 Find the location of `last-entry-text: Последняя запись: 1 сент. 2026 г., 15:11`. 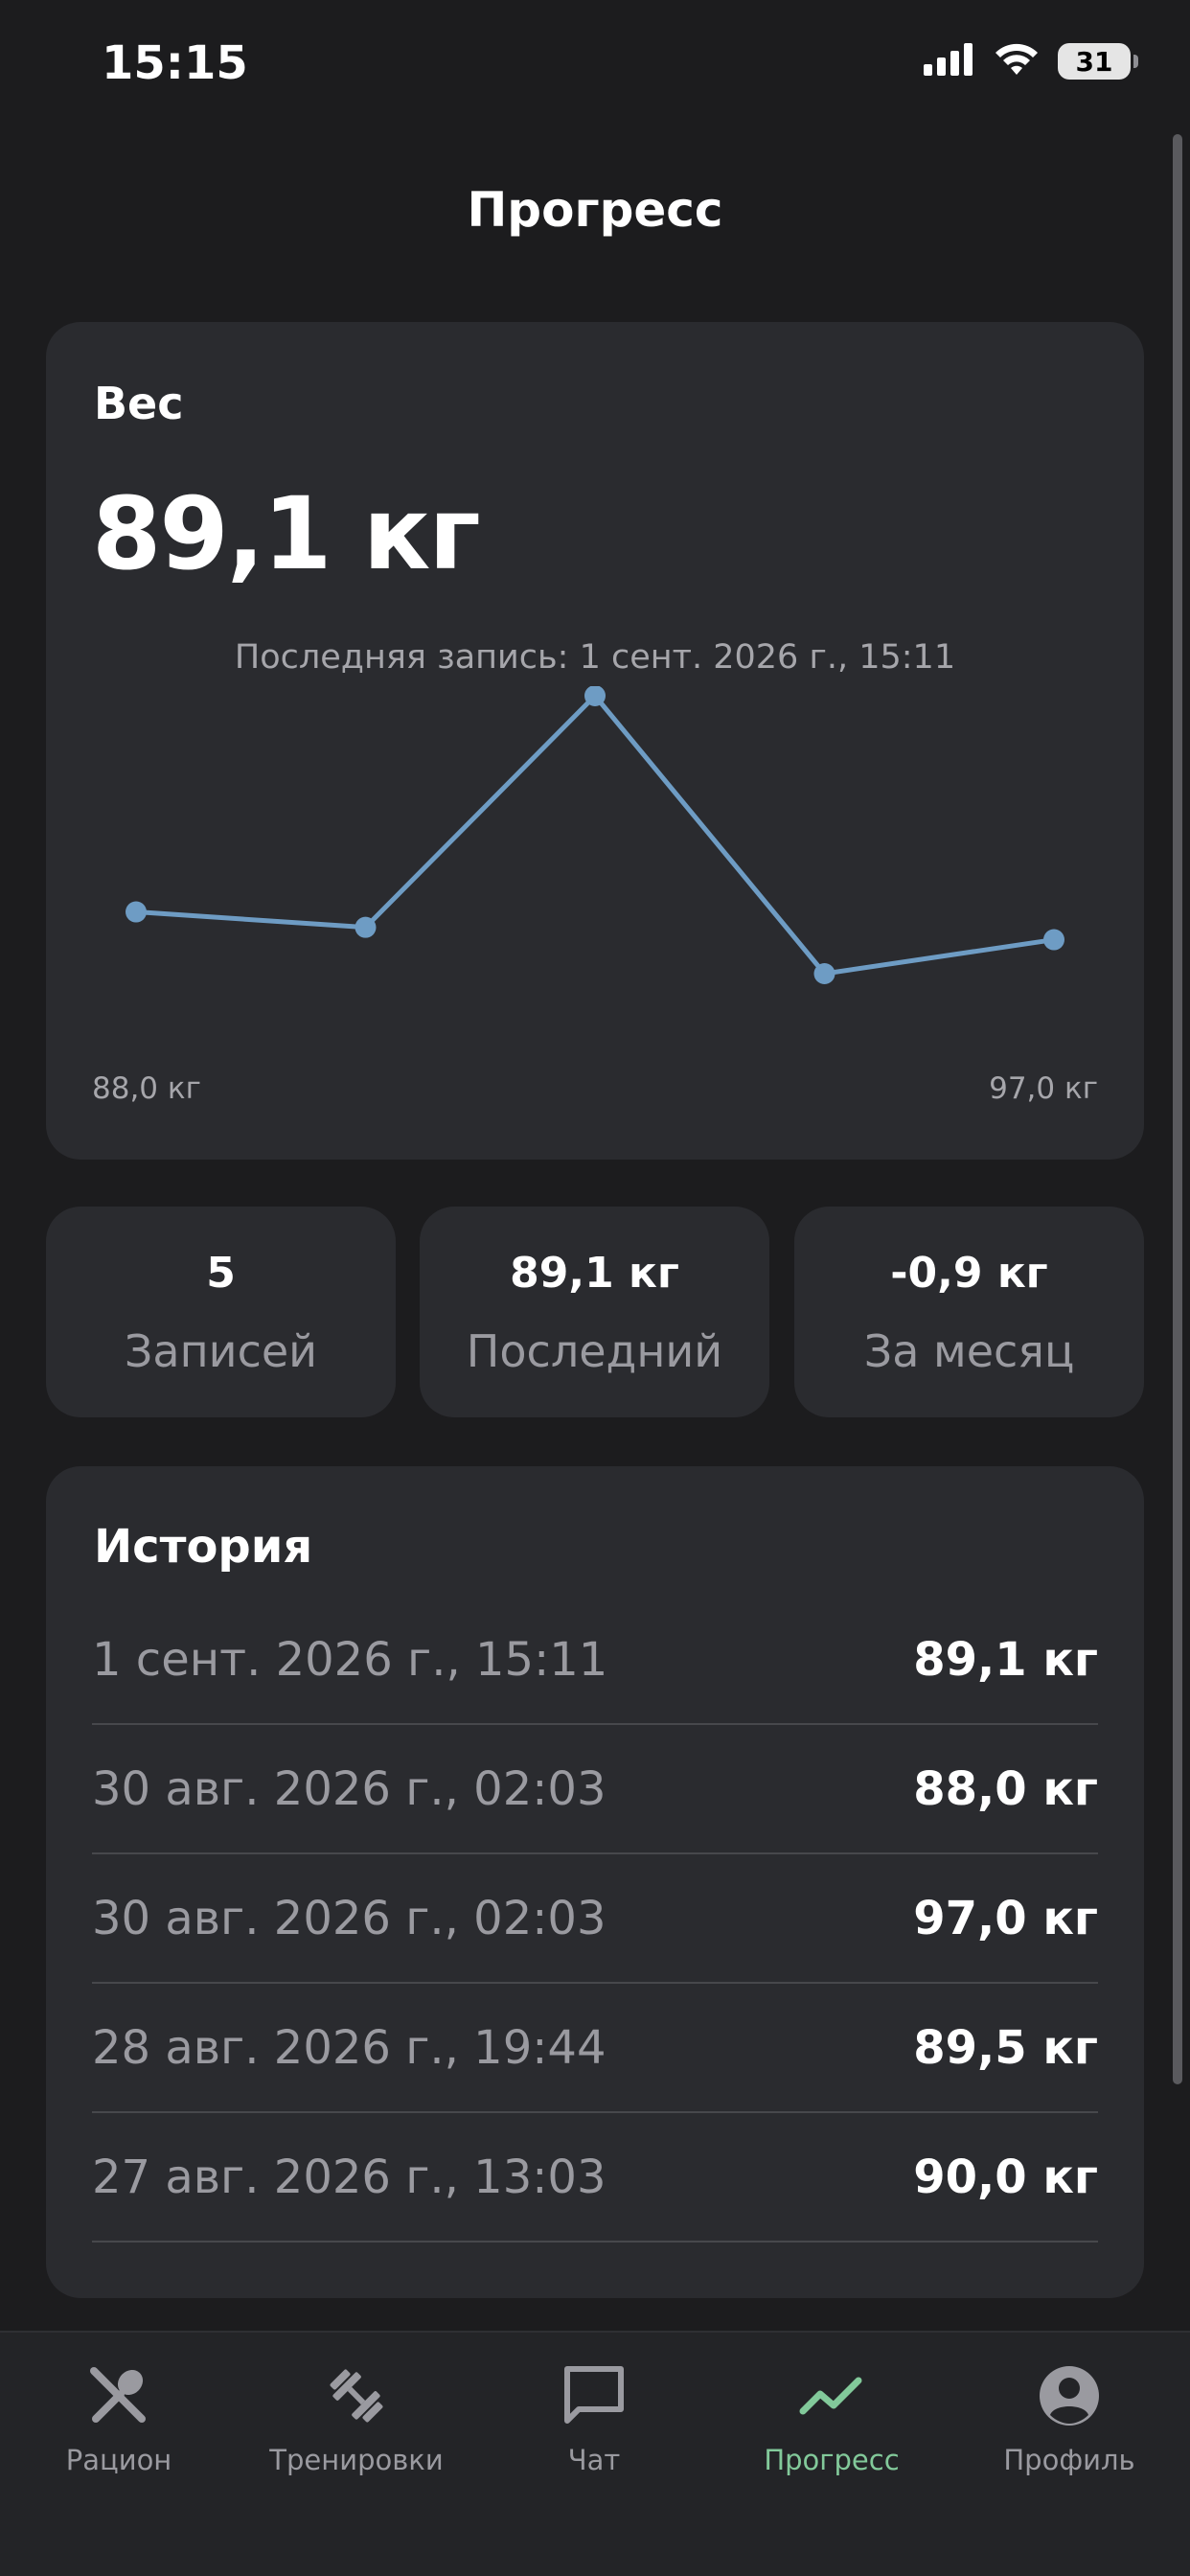

last-entry-text: Последняя запись: 1 сент. 2026 г., 15:11 is located at coordinates (595, 657).